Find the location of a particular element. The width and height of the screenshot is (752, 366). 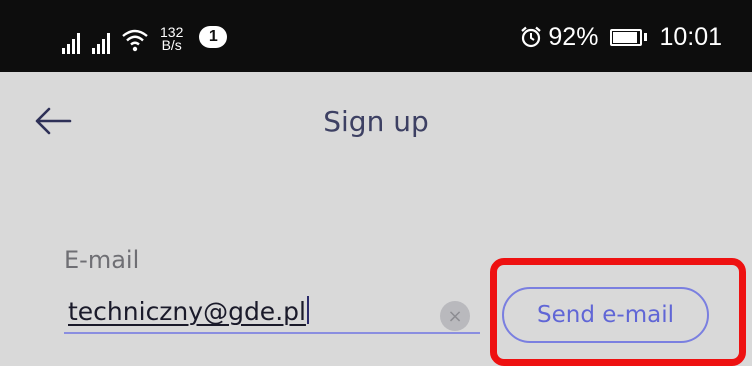

wifi-icon is located at coordinates (135, 40).